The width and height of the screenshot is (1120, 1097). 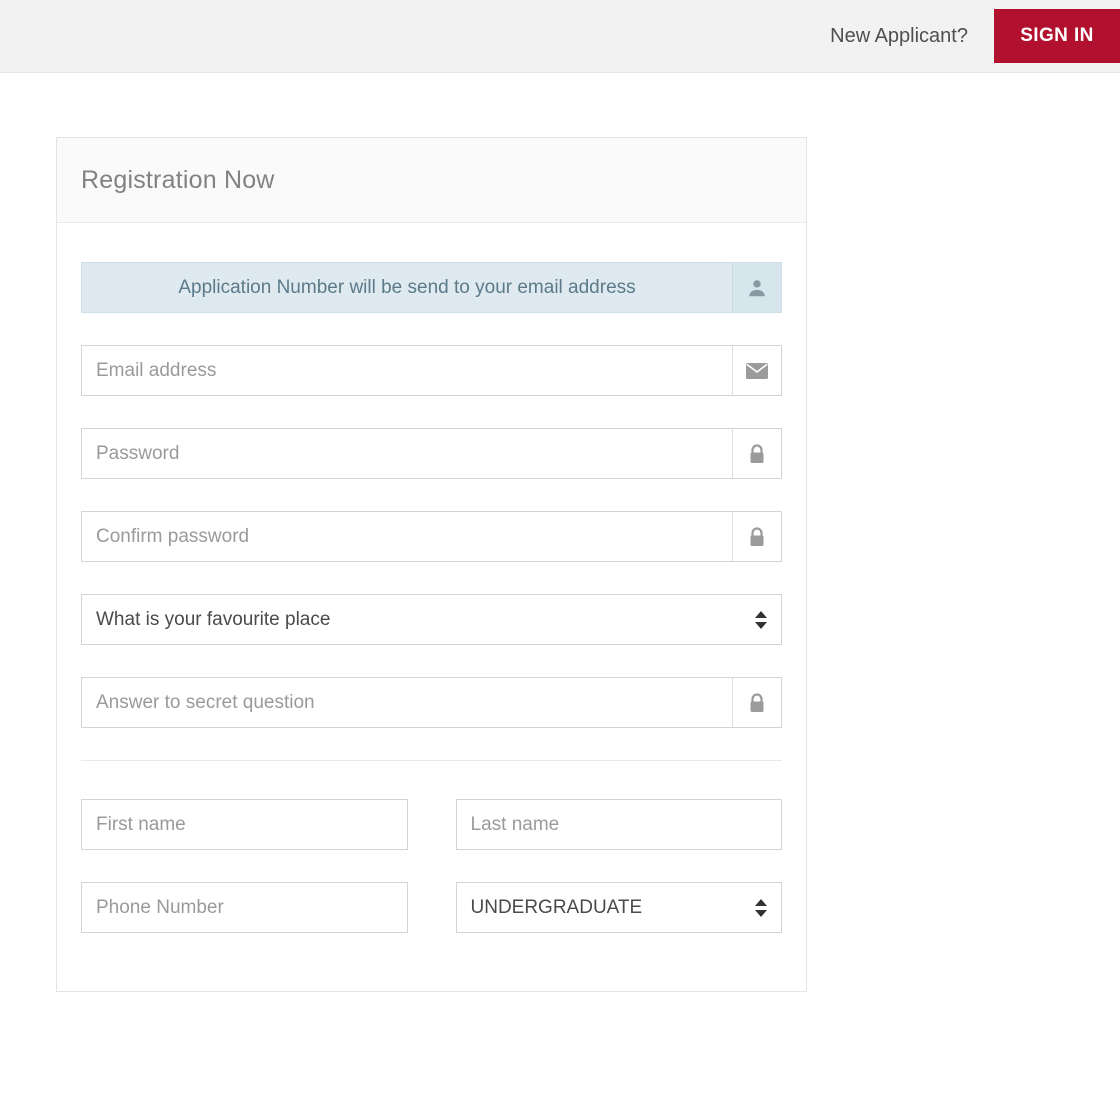 I want to click on level-select: UNDERGRADUATE, so click(x=618, y=907).